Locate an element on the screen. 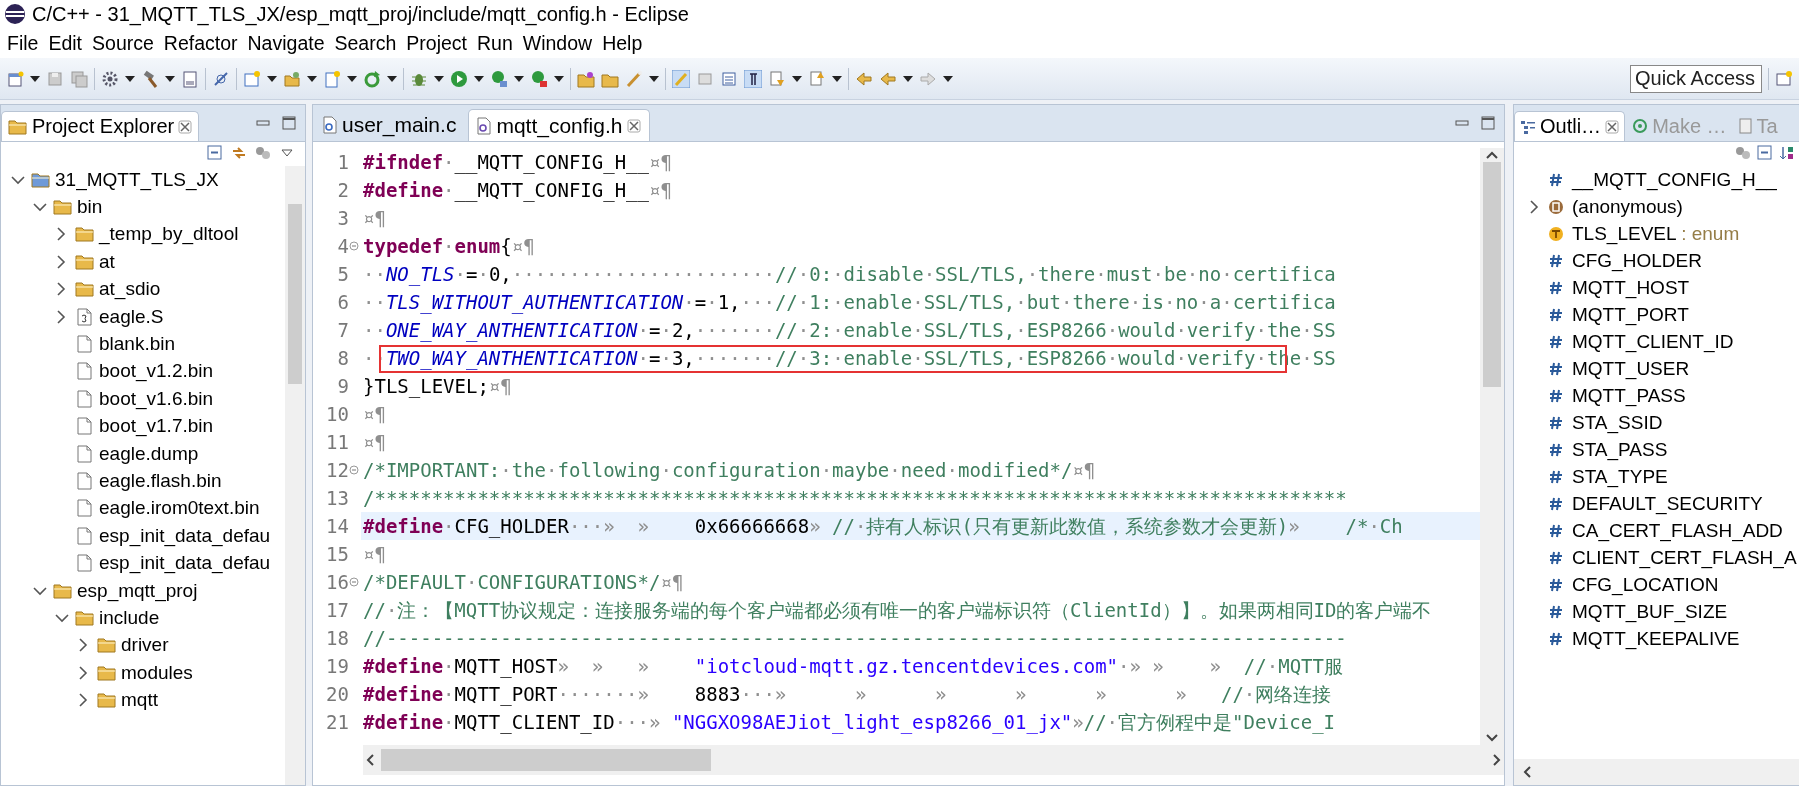 The height and width of the screenshot is (786, 1799). tree-item: boot_v1.6.bin is located at coordinates (143, 399).